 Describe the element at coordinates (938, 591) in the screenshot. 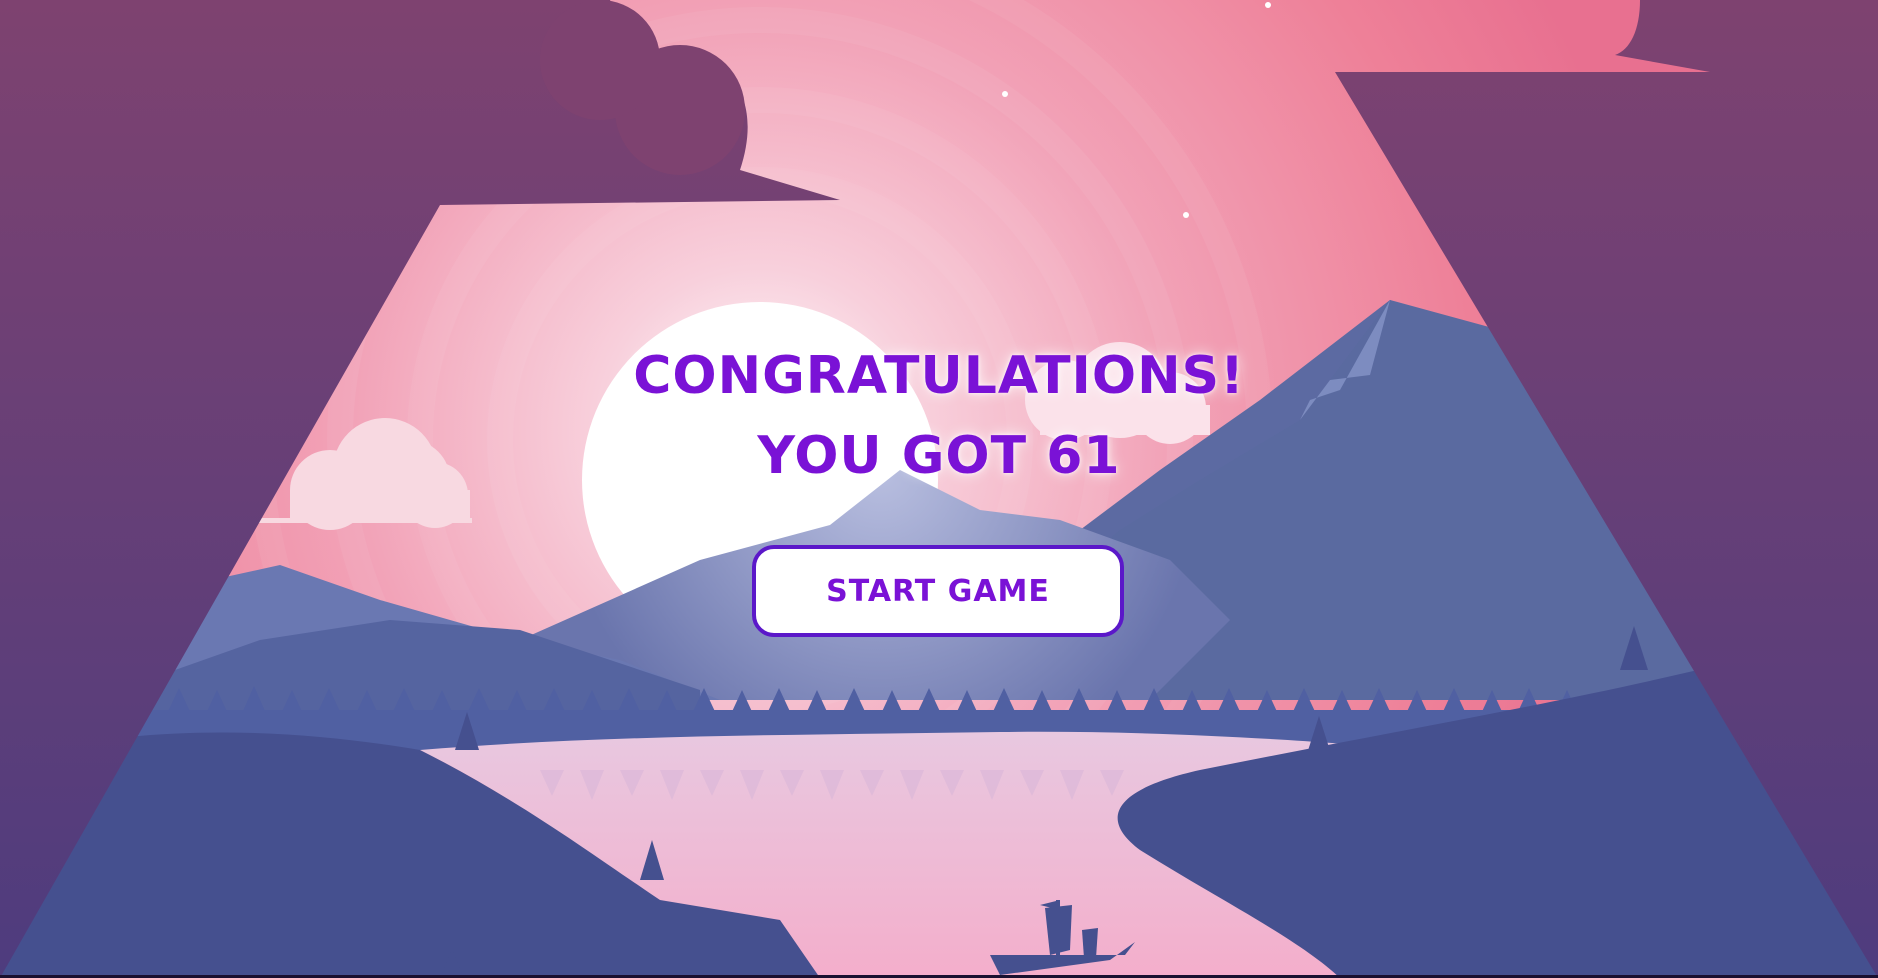

I see `start-game-button: Start game` at that location.